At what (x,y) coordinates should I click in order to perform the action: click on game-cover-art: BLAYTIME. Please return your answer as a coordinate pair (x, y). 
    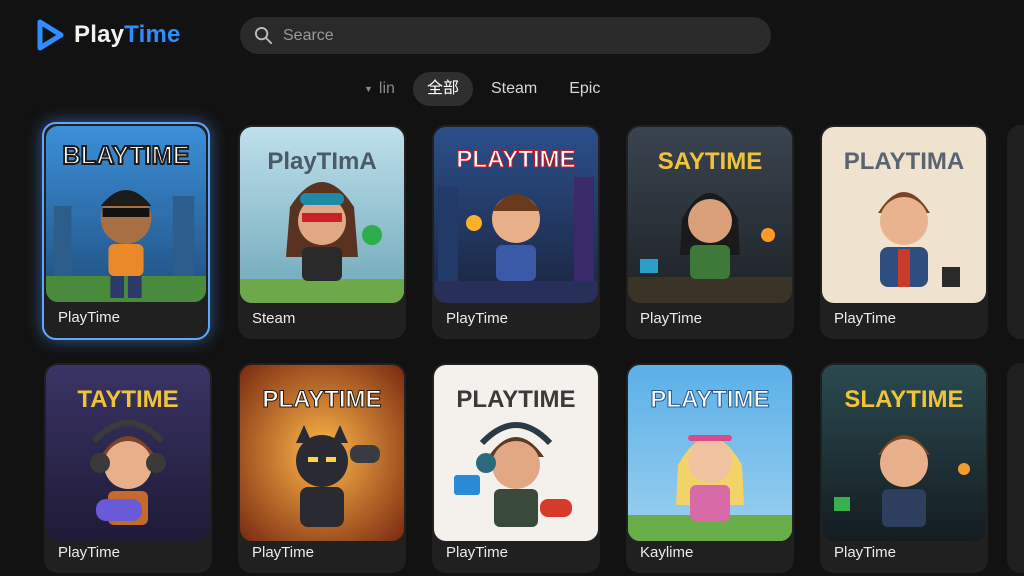
    Looking at the image, I should click on (126, 214).